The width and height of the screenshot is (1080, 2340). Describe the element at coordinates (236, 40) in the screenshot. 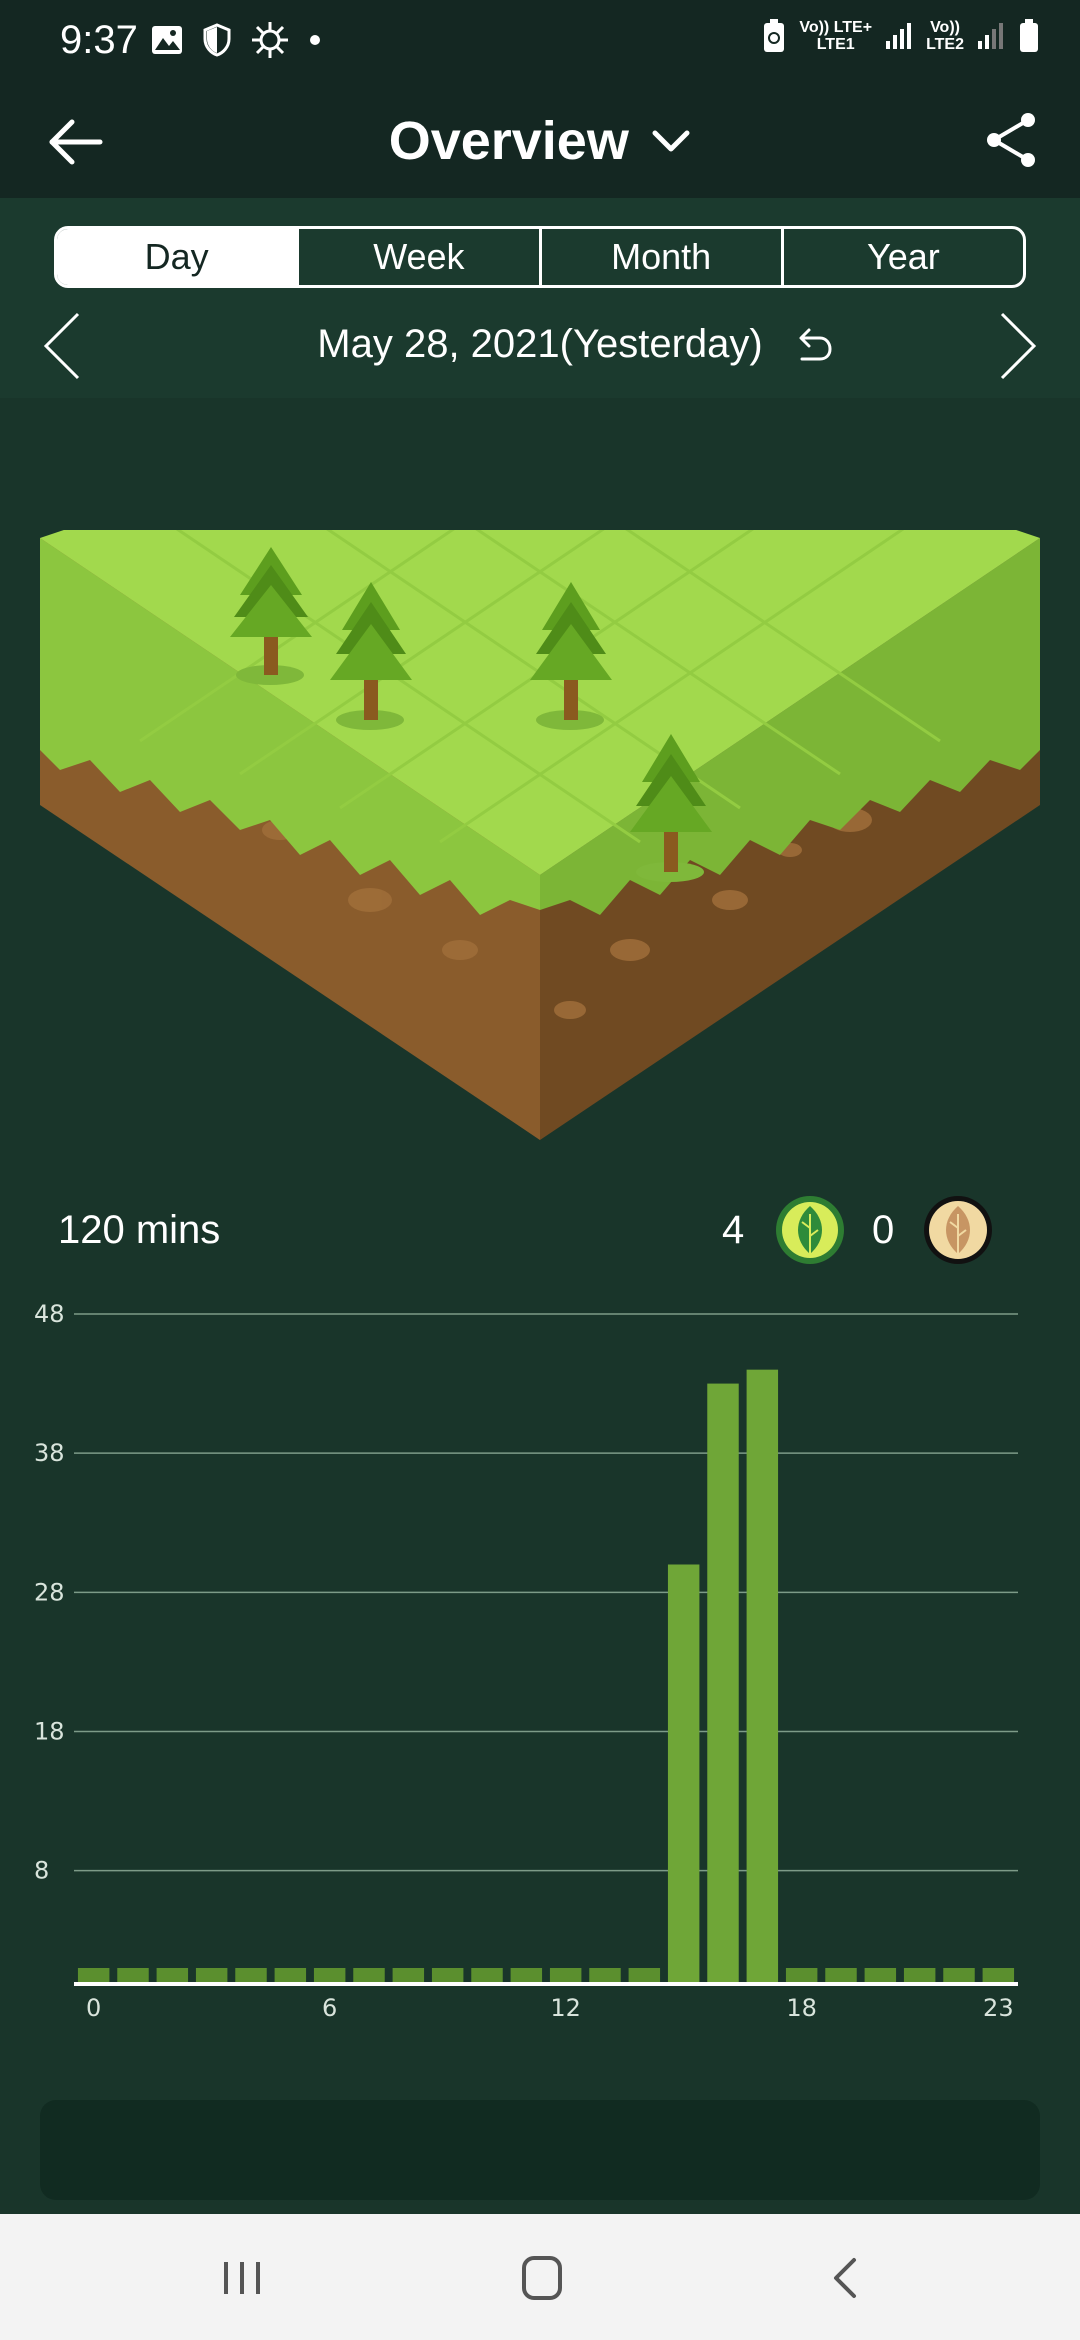

I see `notification-icons` at that location.